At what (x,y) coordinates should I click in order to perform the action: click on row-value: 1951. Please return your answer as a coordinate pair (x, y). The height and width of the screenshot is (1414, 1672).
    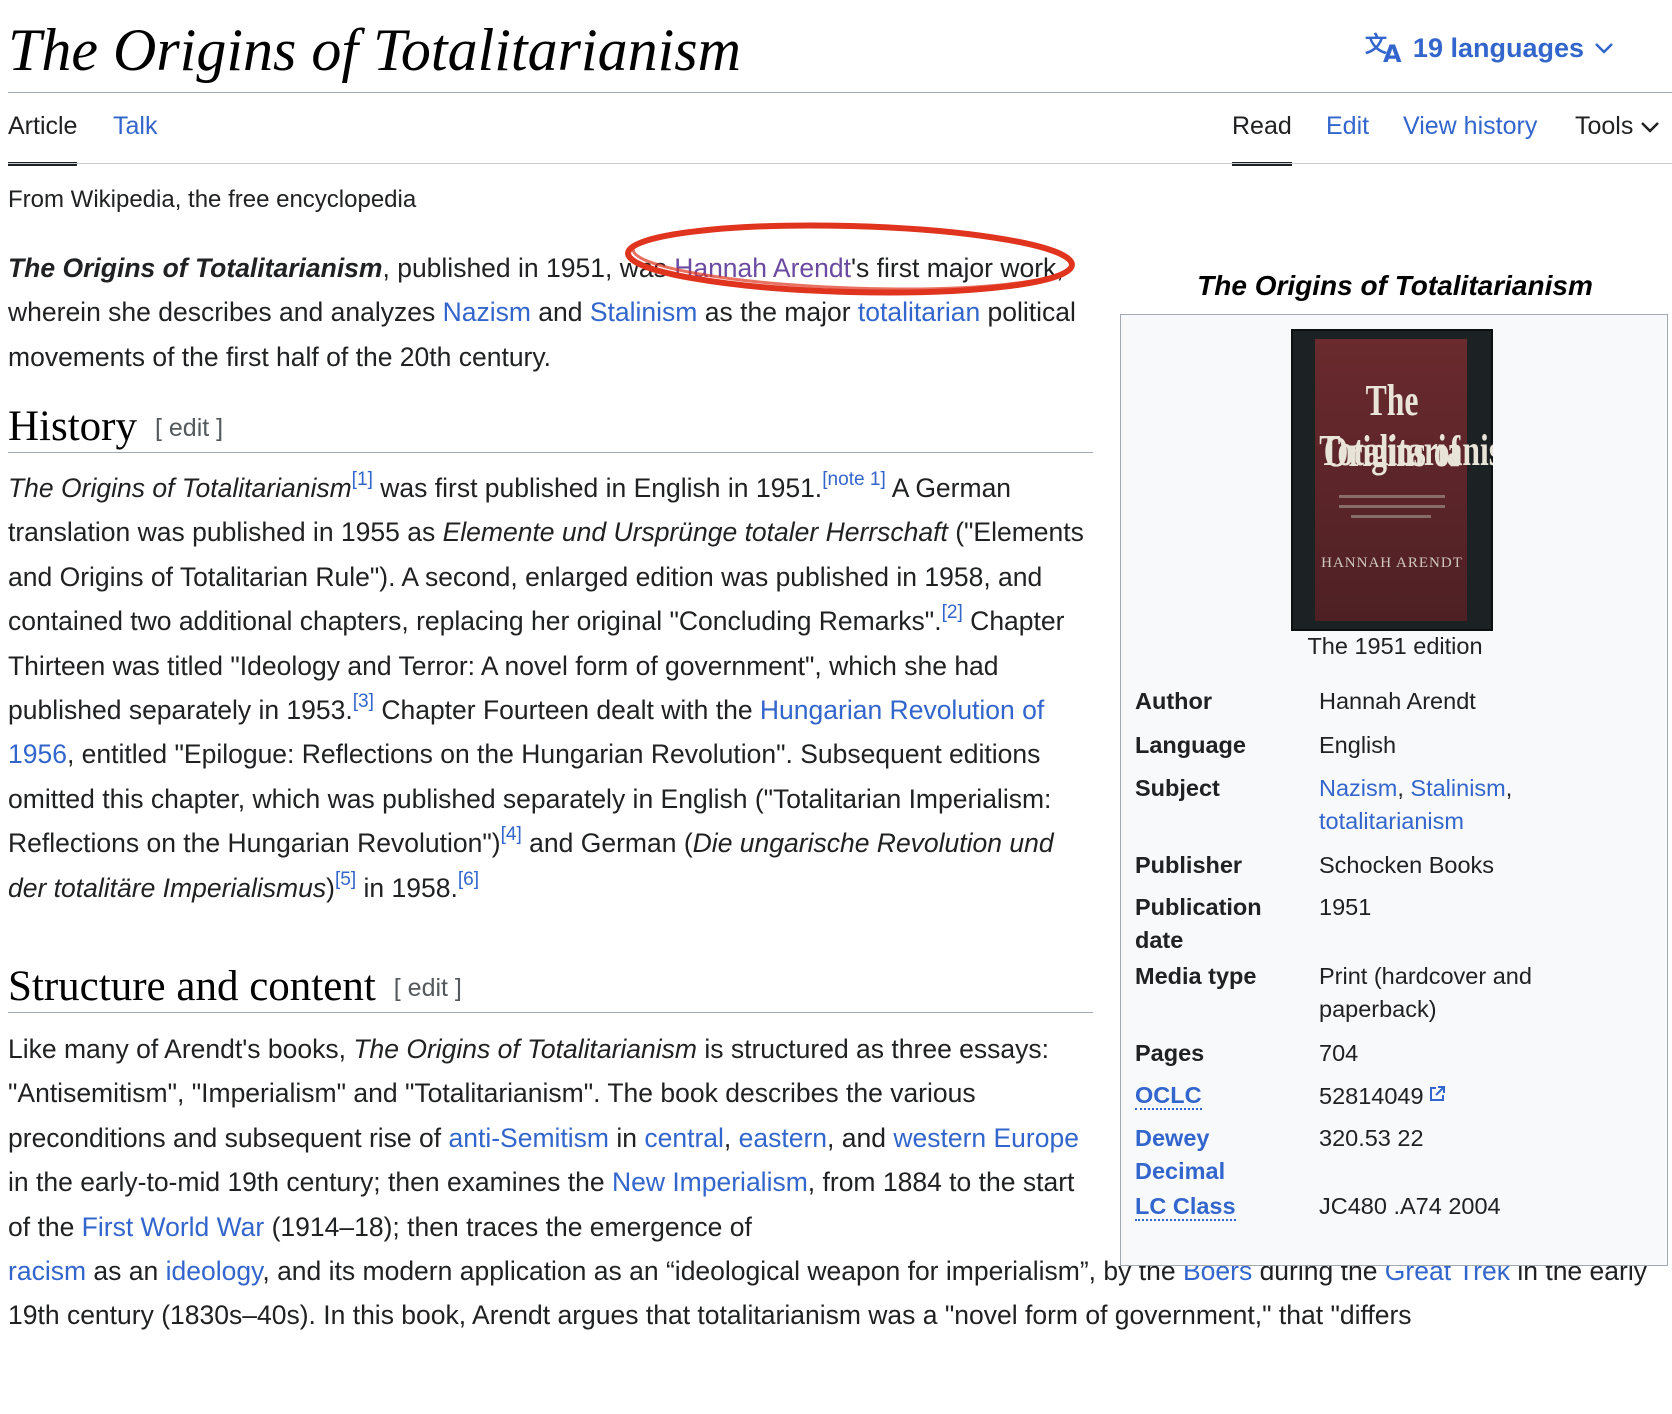
    Looking at the image, I should click on (1345, 907).